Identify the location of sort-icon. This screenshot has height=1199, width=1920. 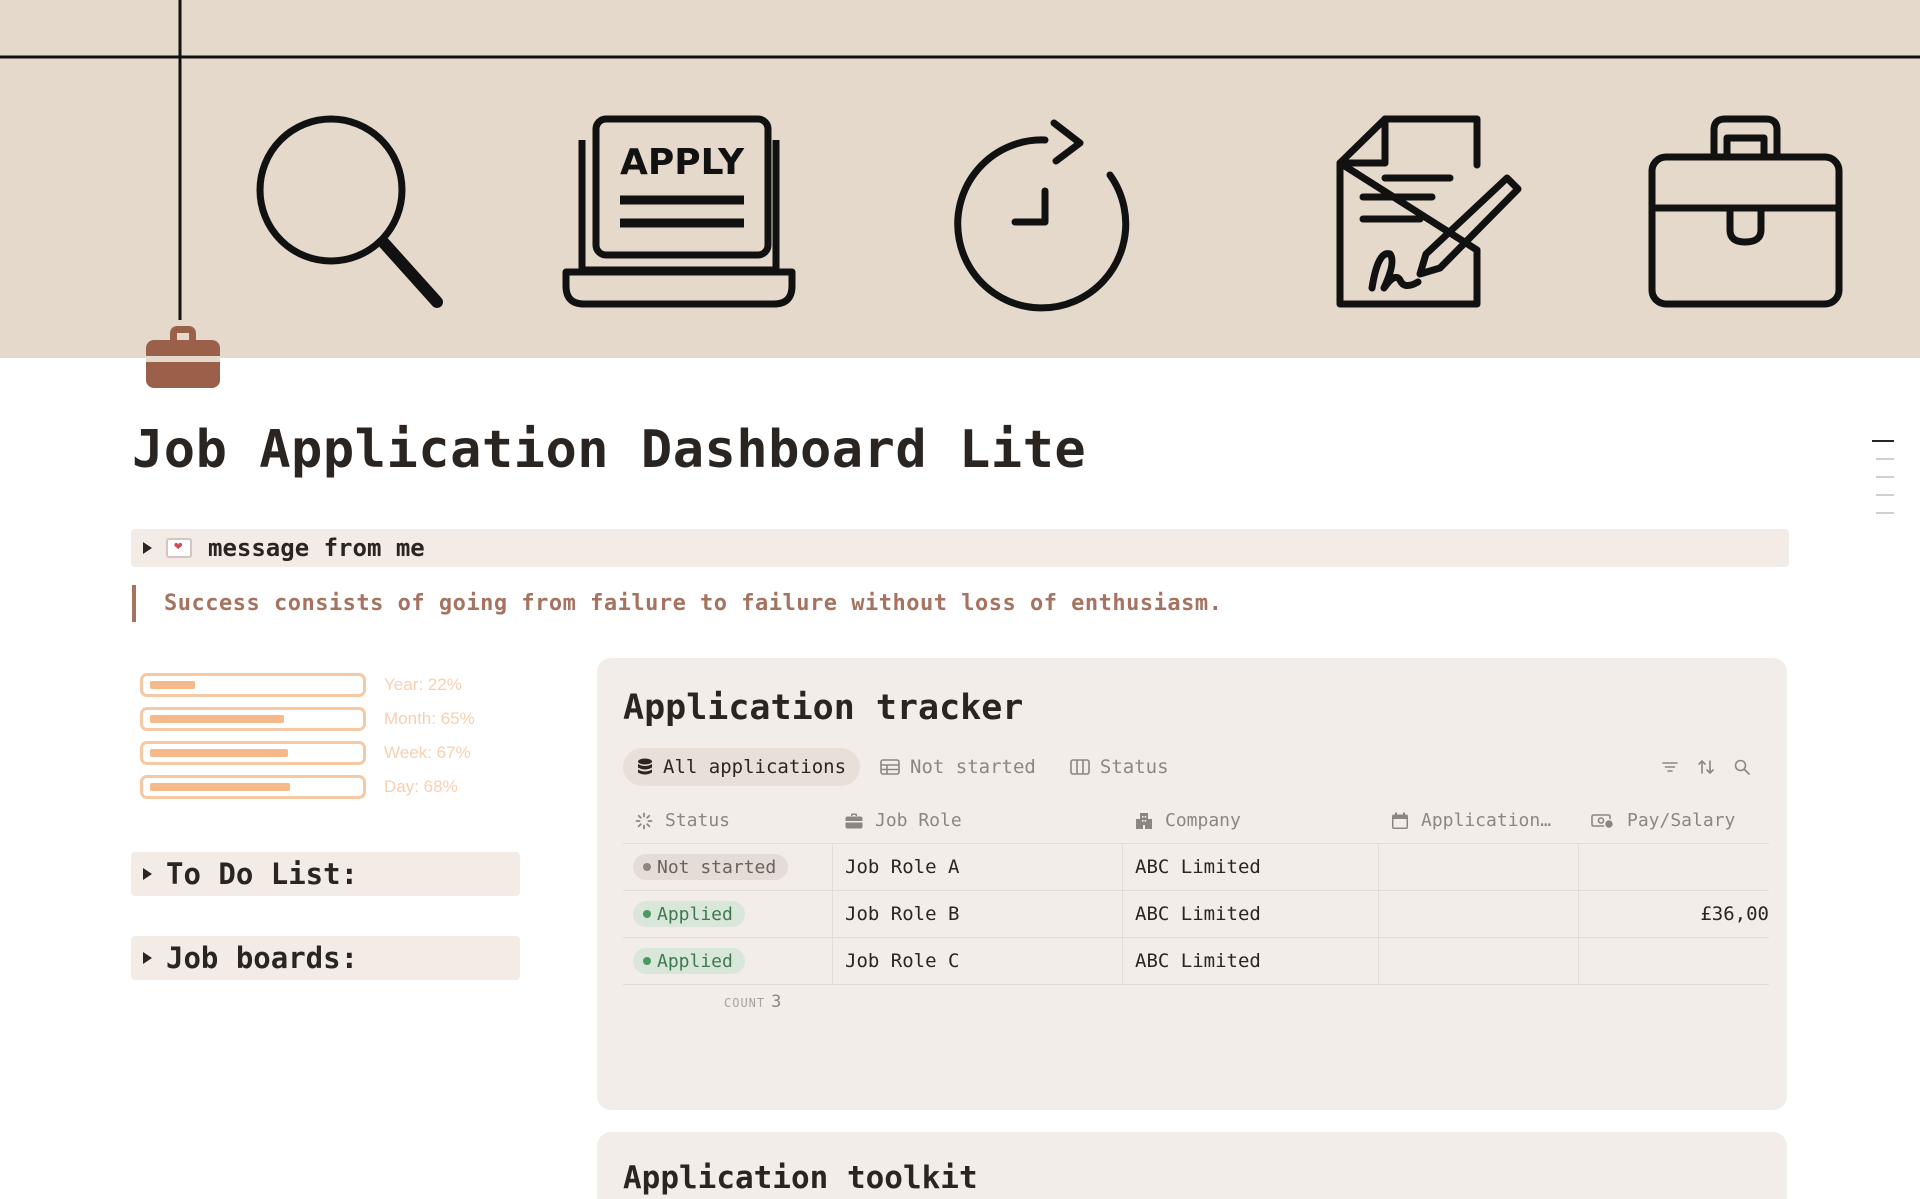
(1706, 767).